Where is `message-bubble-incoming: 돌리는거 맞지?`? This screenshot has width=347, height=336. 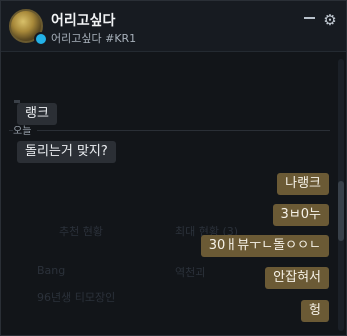
message-bubble-incoming: 돌리는거 맞지? is located at coordinates (66, 152).